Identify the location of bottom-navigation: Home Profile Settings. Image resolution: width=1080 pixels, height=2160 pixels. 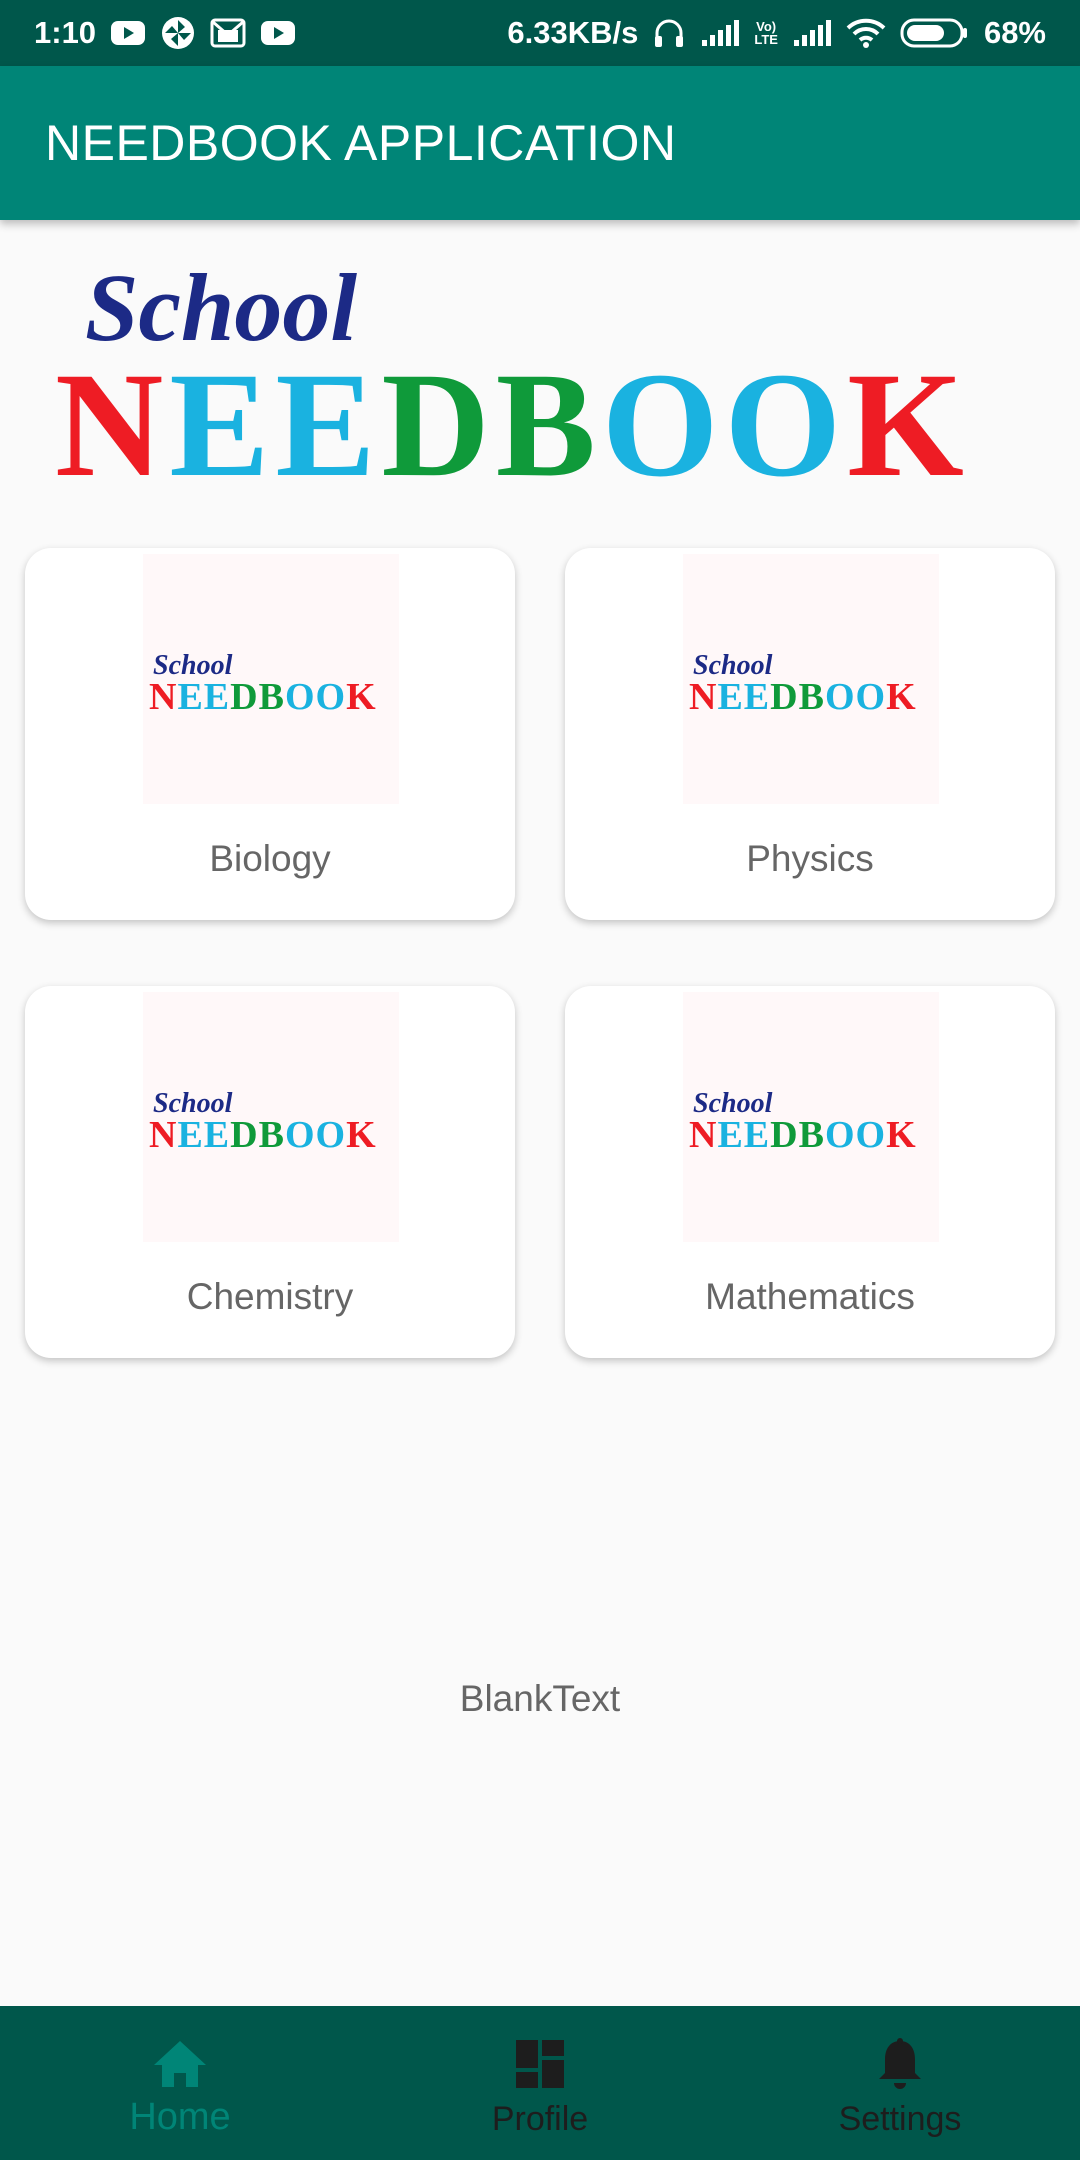
(540, 2083).